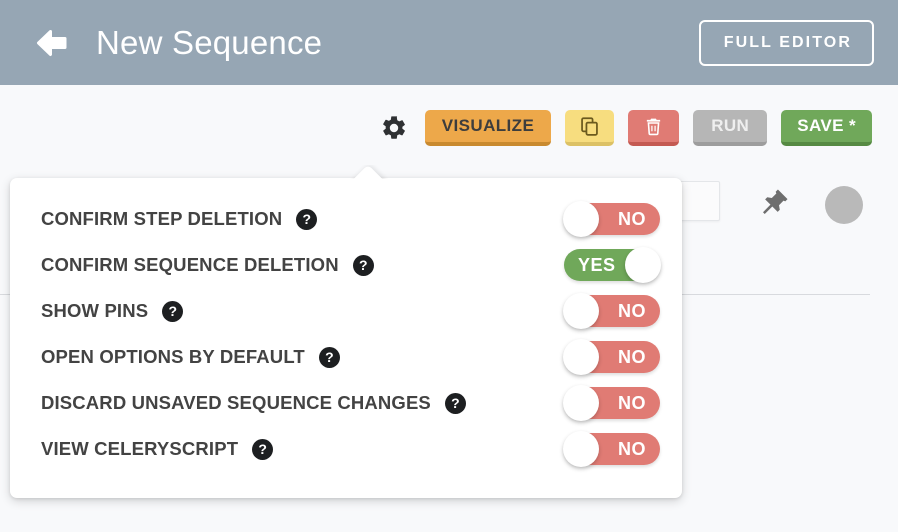  I want to click on settings-row-open-options-by-default: OPEN OPTIONS BY DEFAULT ? NO, so click(346, 357).